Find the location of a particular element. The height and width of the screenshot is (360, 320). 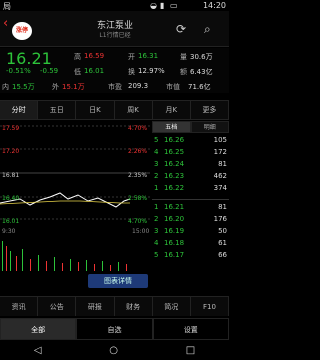

high-label: 高 is located at coordinates (77, 57).